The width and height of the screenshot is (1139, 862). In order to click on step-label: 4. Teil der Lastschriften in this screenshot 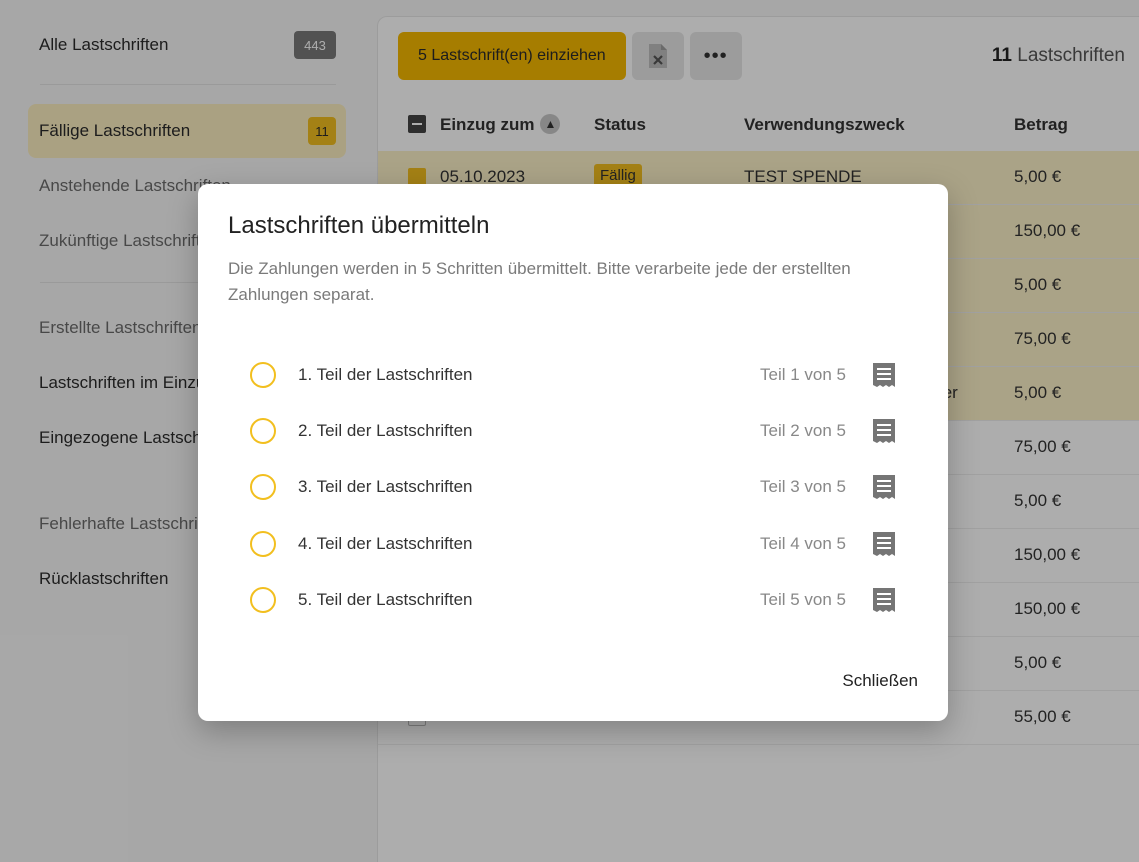, I will do `click(385, 543)`.